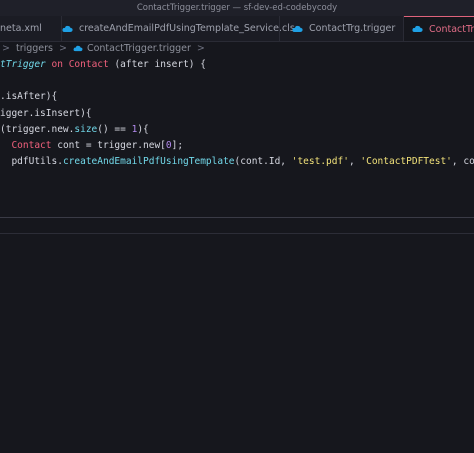 Image resolution: width=474 pixels, height=453 pixels. I want to click on code-line: Contact cont = trigger.new[0];, so click(97, 145).